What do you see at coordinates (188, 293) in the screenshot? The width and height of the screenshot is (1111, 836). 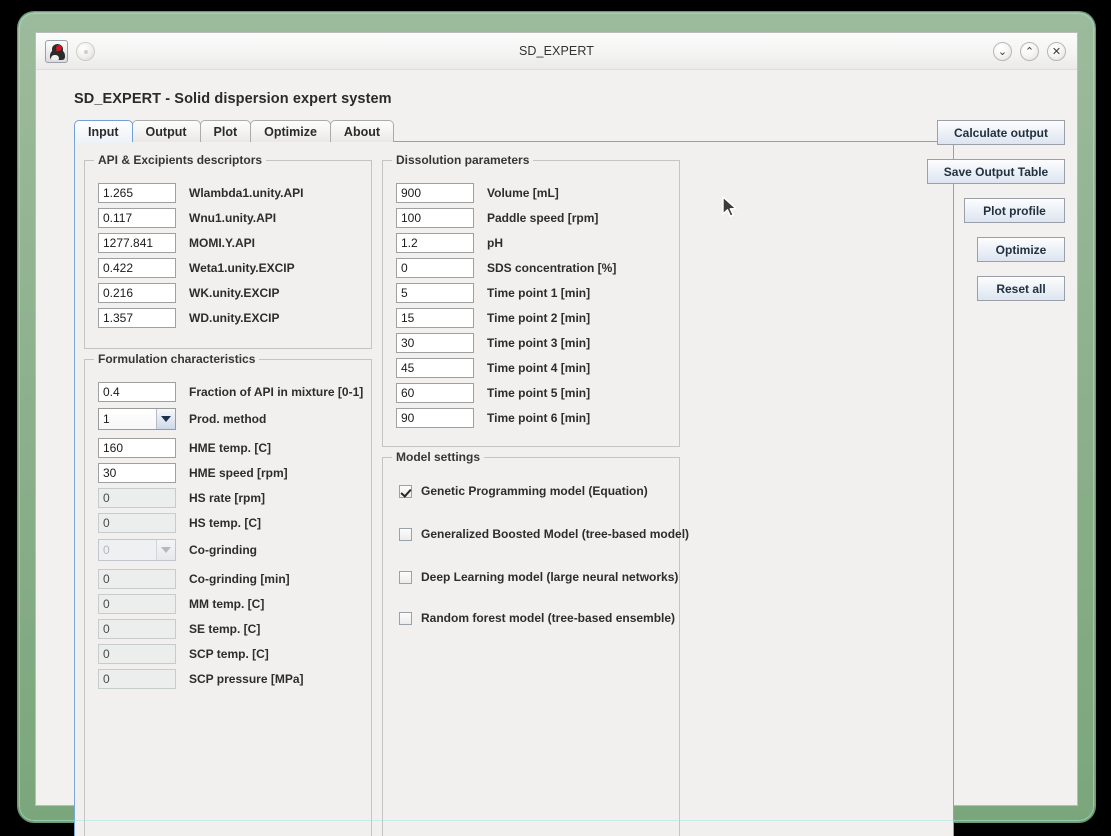 I see `row-wk: 0.216 WK.unity.EXCIP` at bounding box center [188, 293].